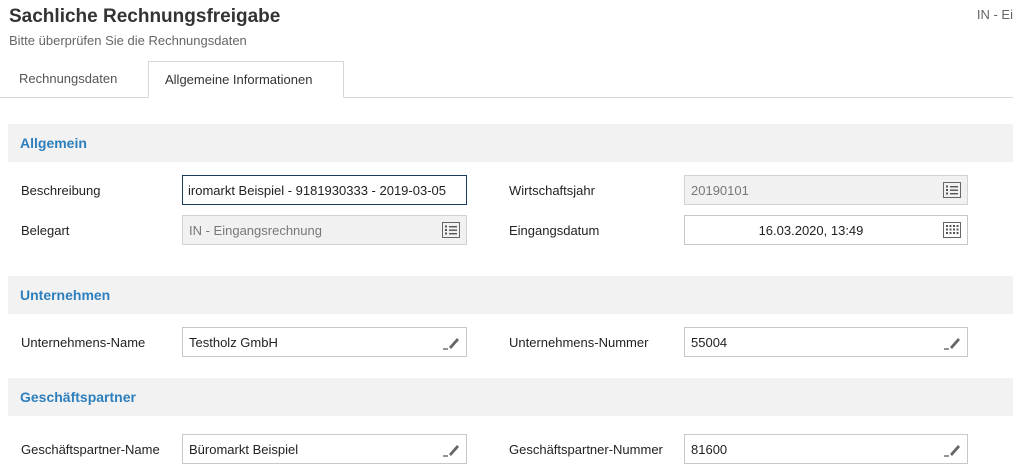 This screenshot has height=476, width=1013. I want to click on section-header-unternehmen: Unternehmen, so click(510, 295).